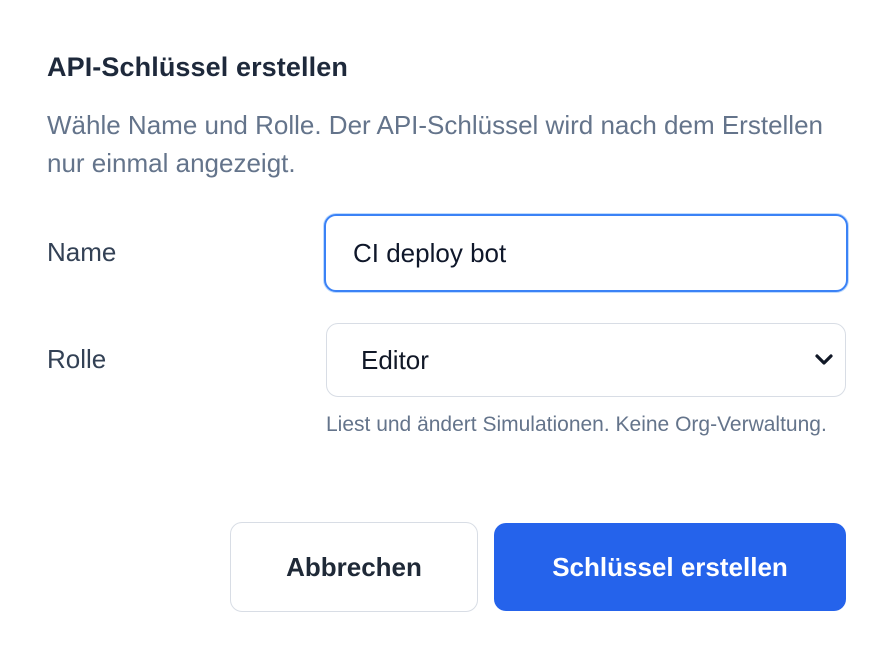 The width and height of the screenshot is (892, 658). Describe the element at coordinates (586, 253) in the screenshot. I see `name-input: CI deploy bot` at that location.